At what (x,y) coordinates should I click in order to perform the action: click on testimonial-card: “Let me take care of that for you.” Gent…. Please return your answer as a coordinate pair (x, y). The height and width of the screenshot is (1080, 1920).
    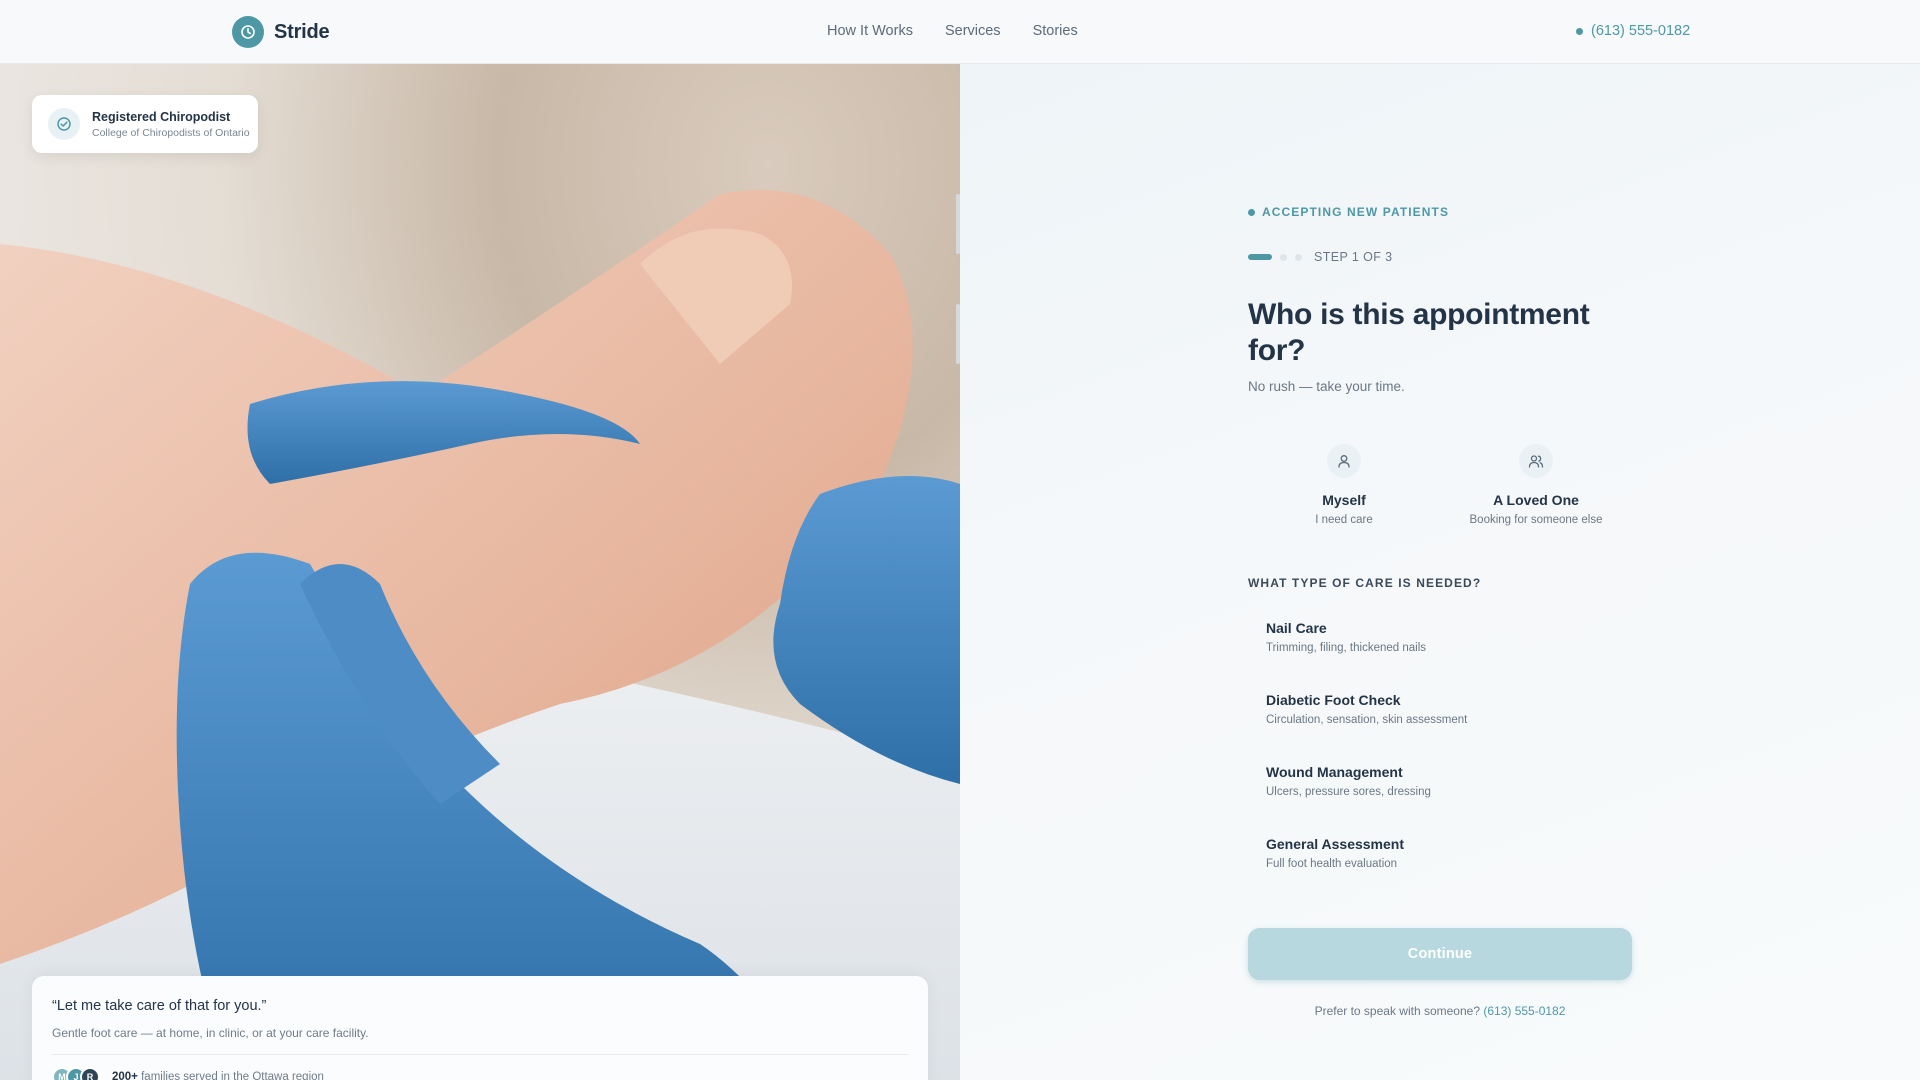
    Looking at the image, I should click on (480, 1028).